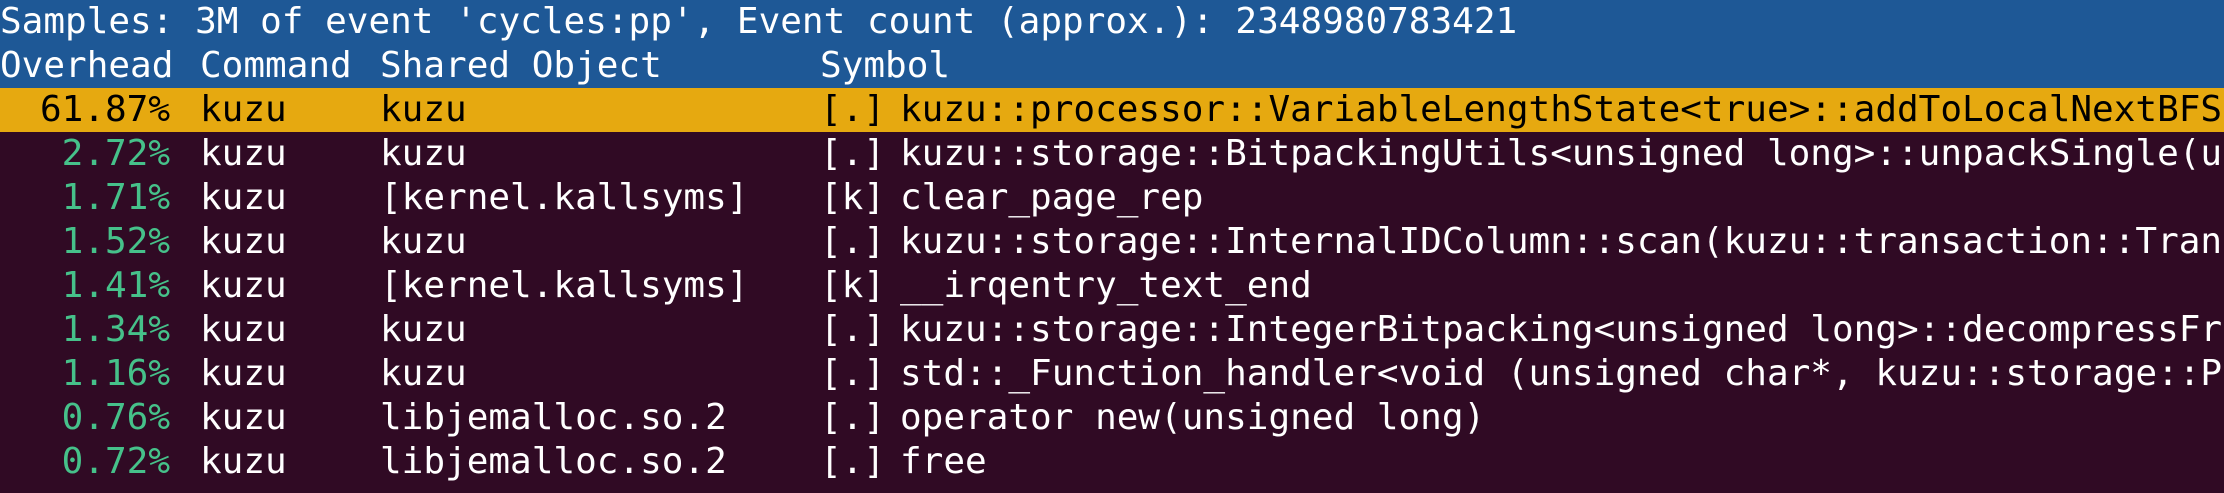  What do you see at coordinates (115, 417) in the screenshot?
I see `overhead-cell: 0.76%` at bounding box center [115, 417].